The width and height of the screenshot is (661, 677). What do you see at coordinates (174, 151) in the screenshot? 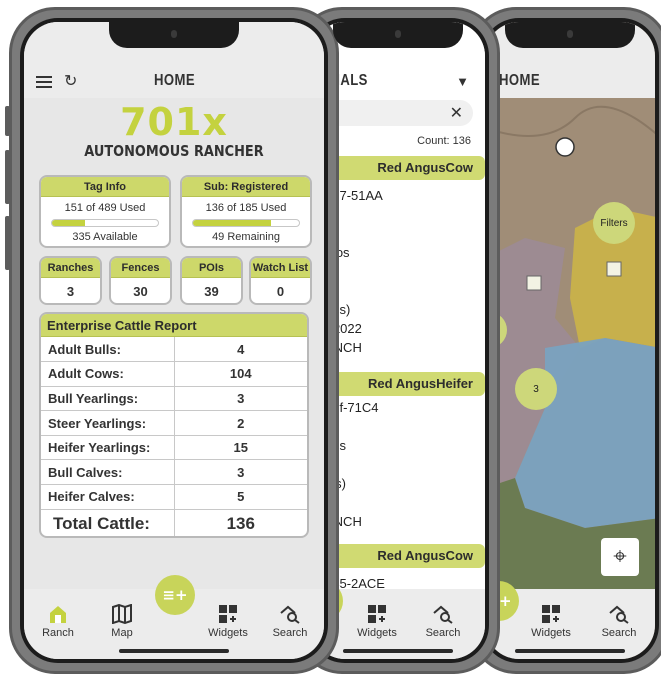
I see `brand-name: AUTONOMOUS RANCHER` at bounding box center [174, 151].